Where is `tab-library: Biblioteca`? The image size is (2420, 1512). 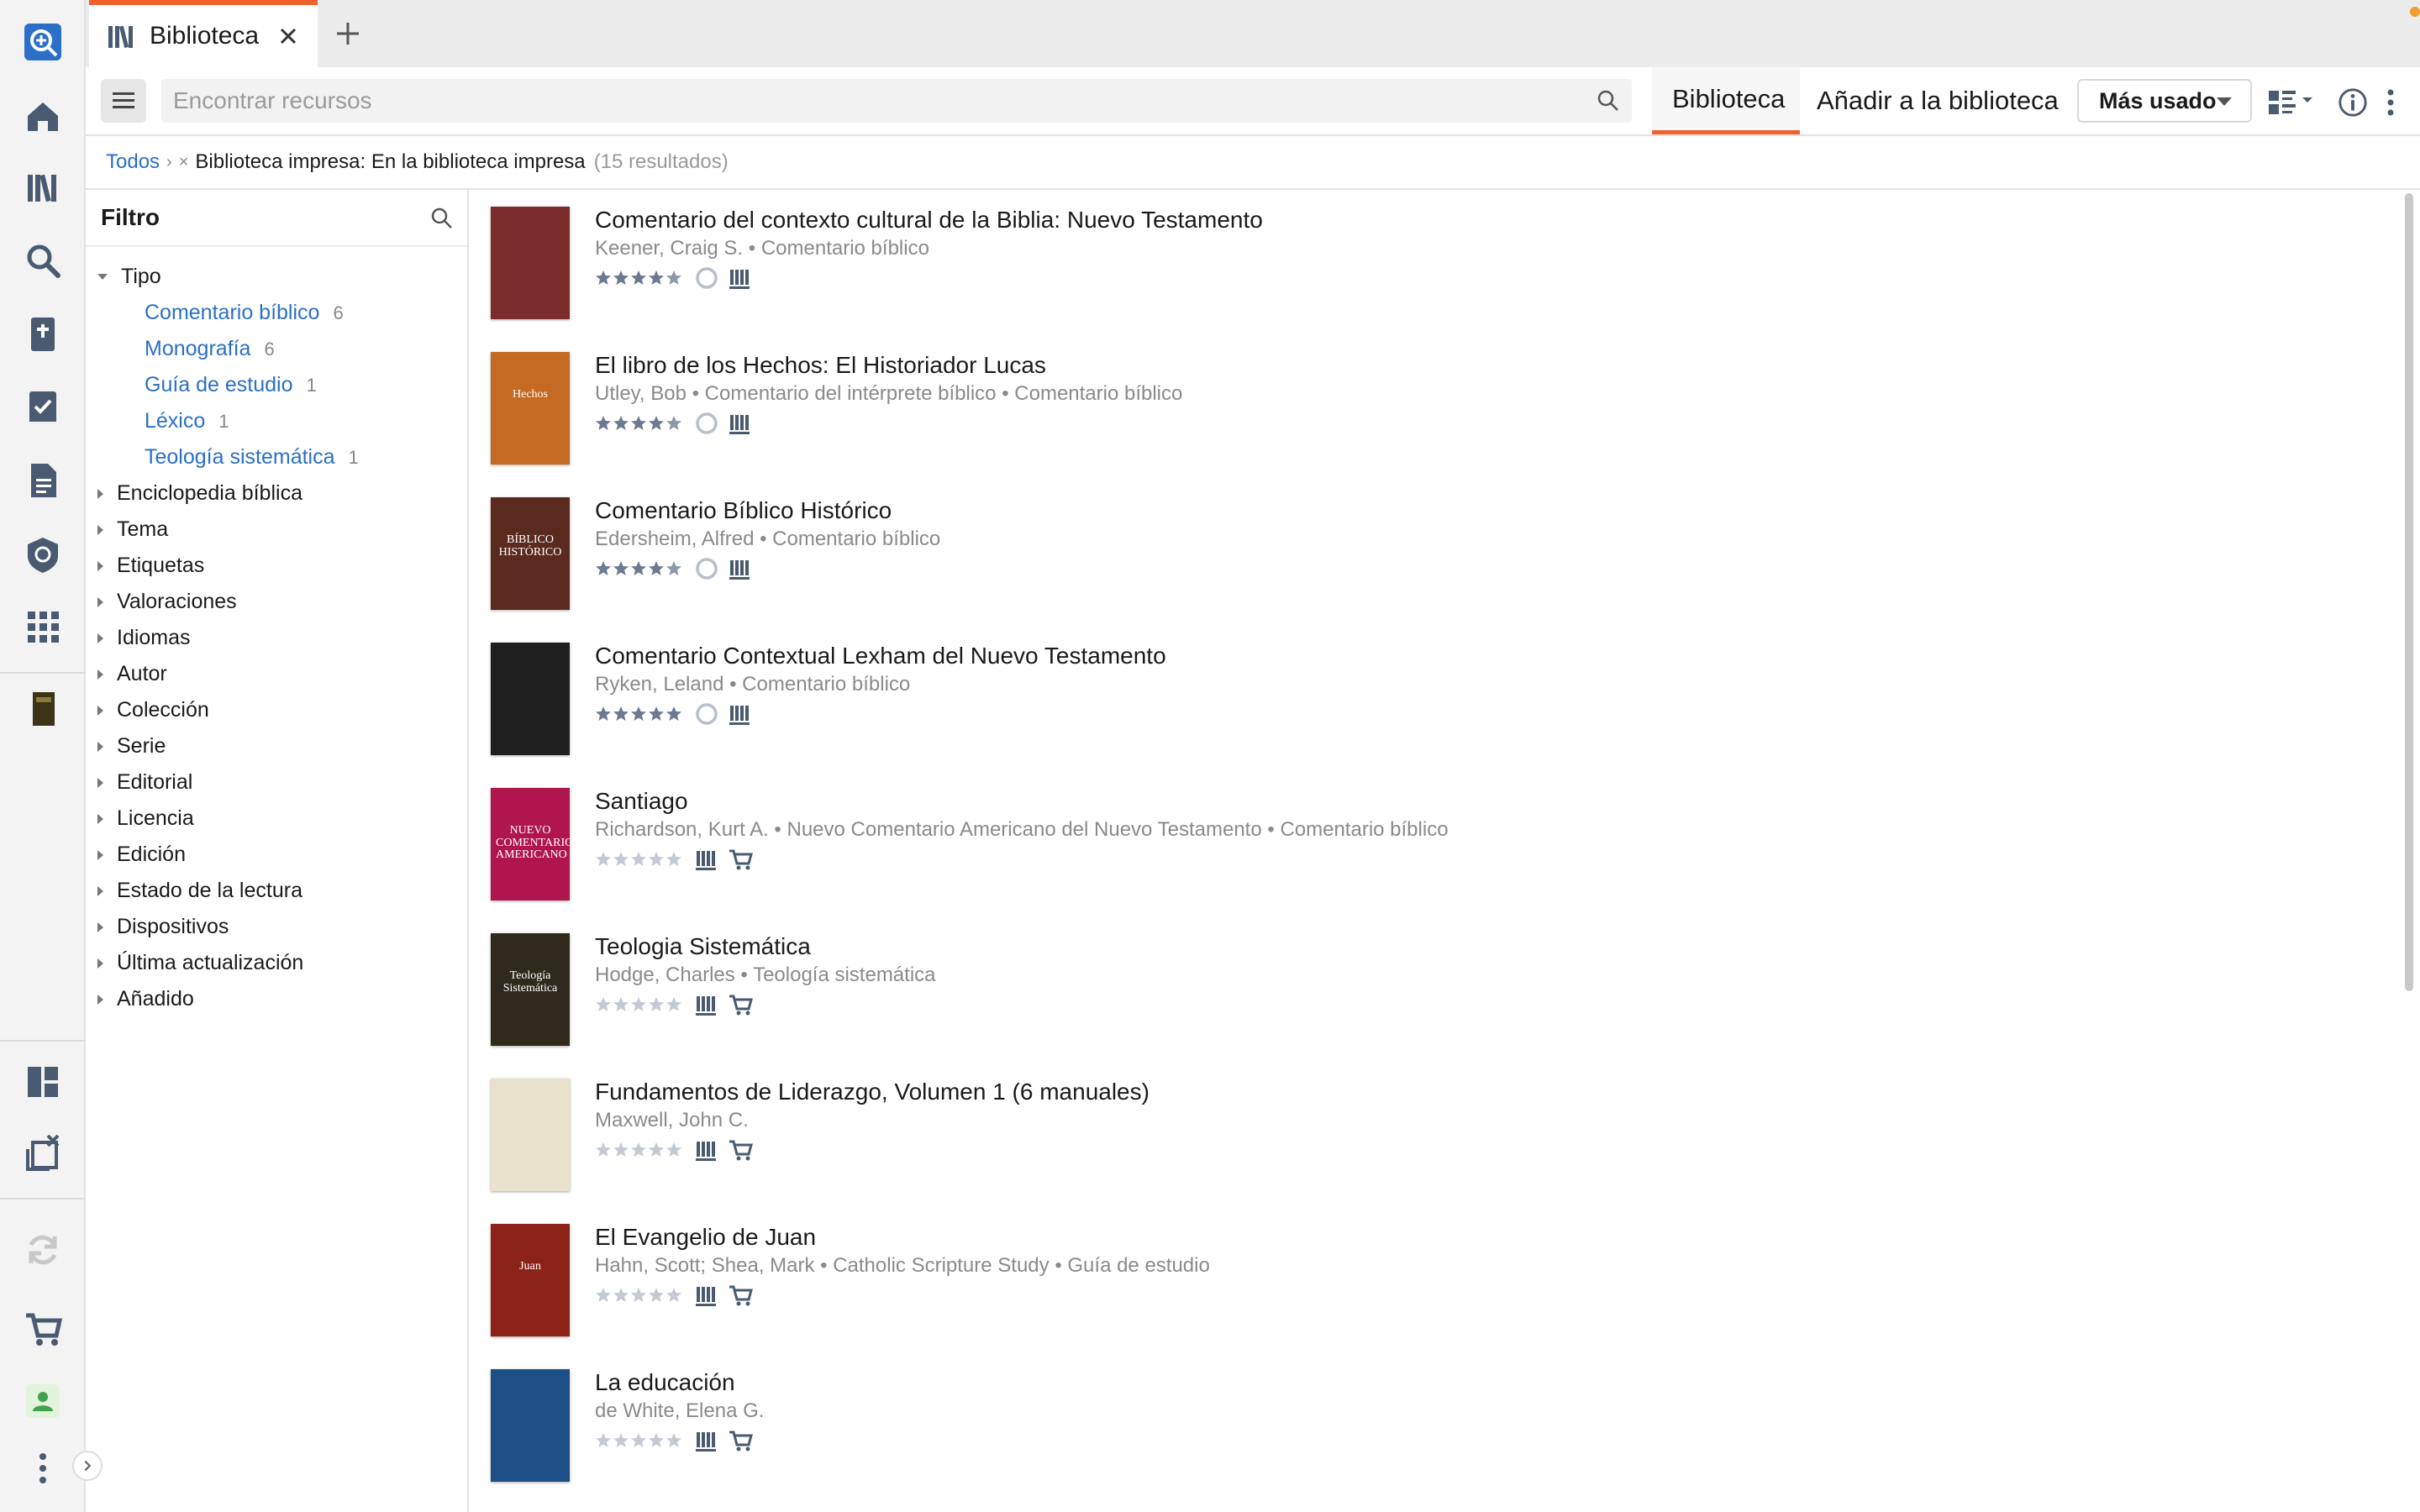 tab-library: Biblioteca is located at coordinates (203, 33).